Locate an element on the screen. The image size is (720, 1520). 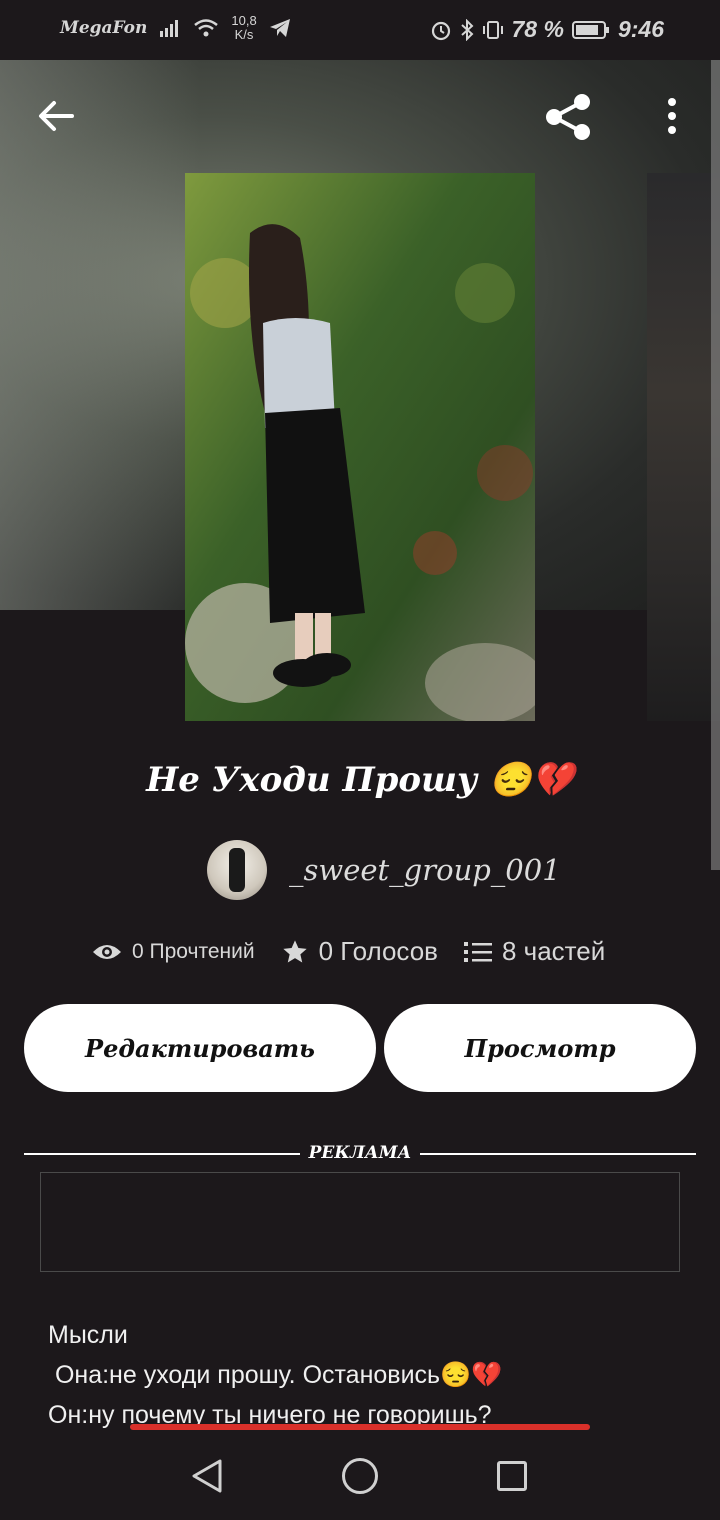
story-line: Она:не уходи прошу. Остановись😔💔 is located at coordinates (275, 1375).